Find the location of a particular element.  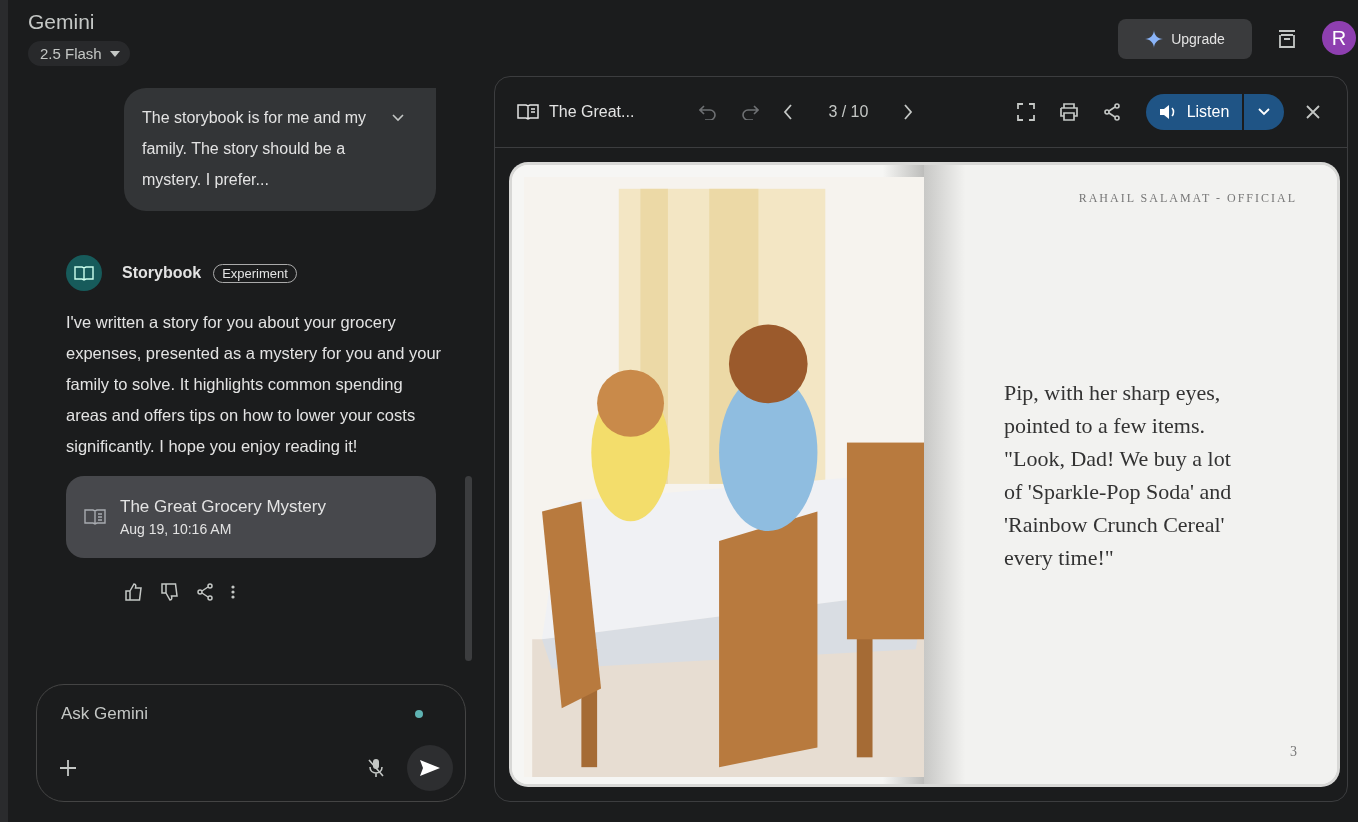

print-icon is located at coordinates (1069, 112).